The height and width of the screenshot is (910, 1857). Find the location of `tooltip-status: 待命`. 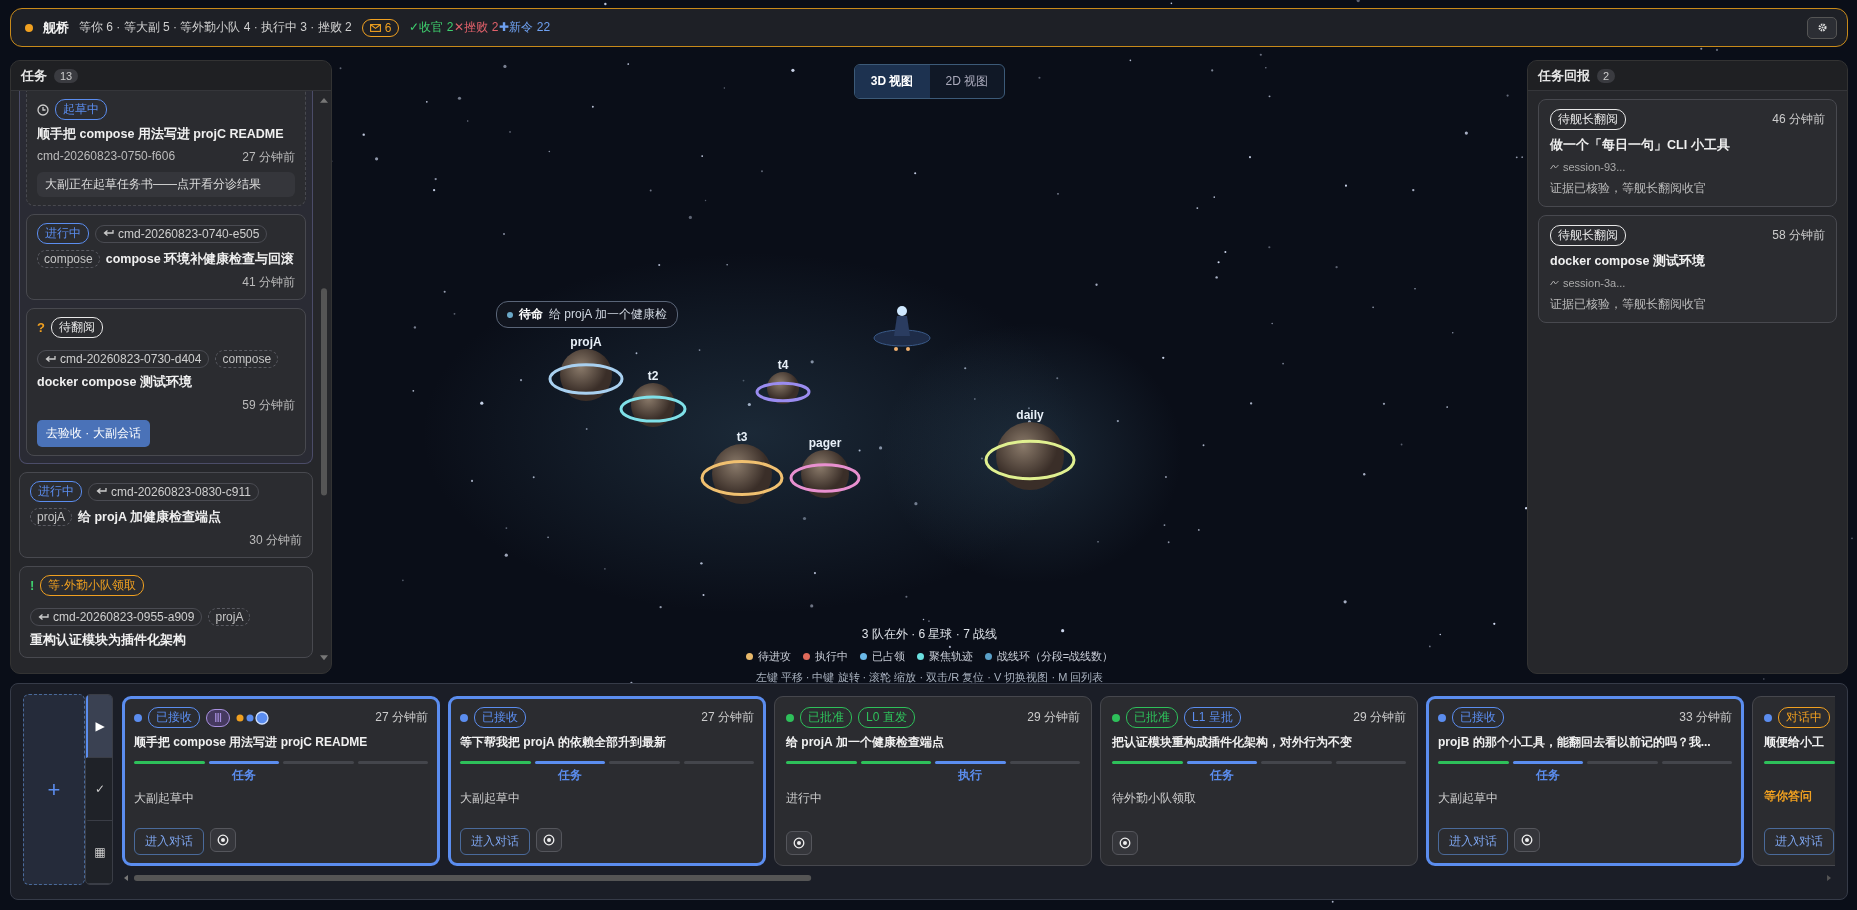

tooltip-status: 待命 is located at coordinates (531, 314).